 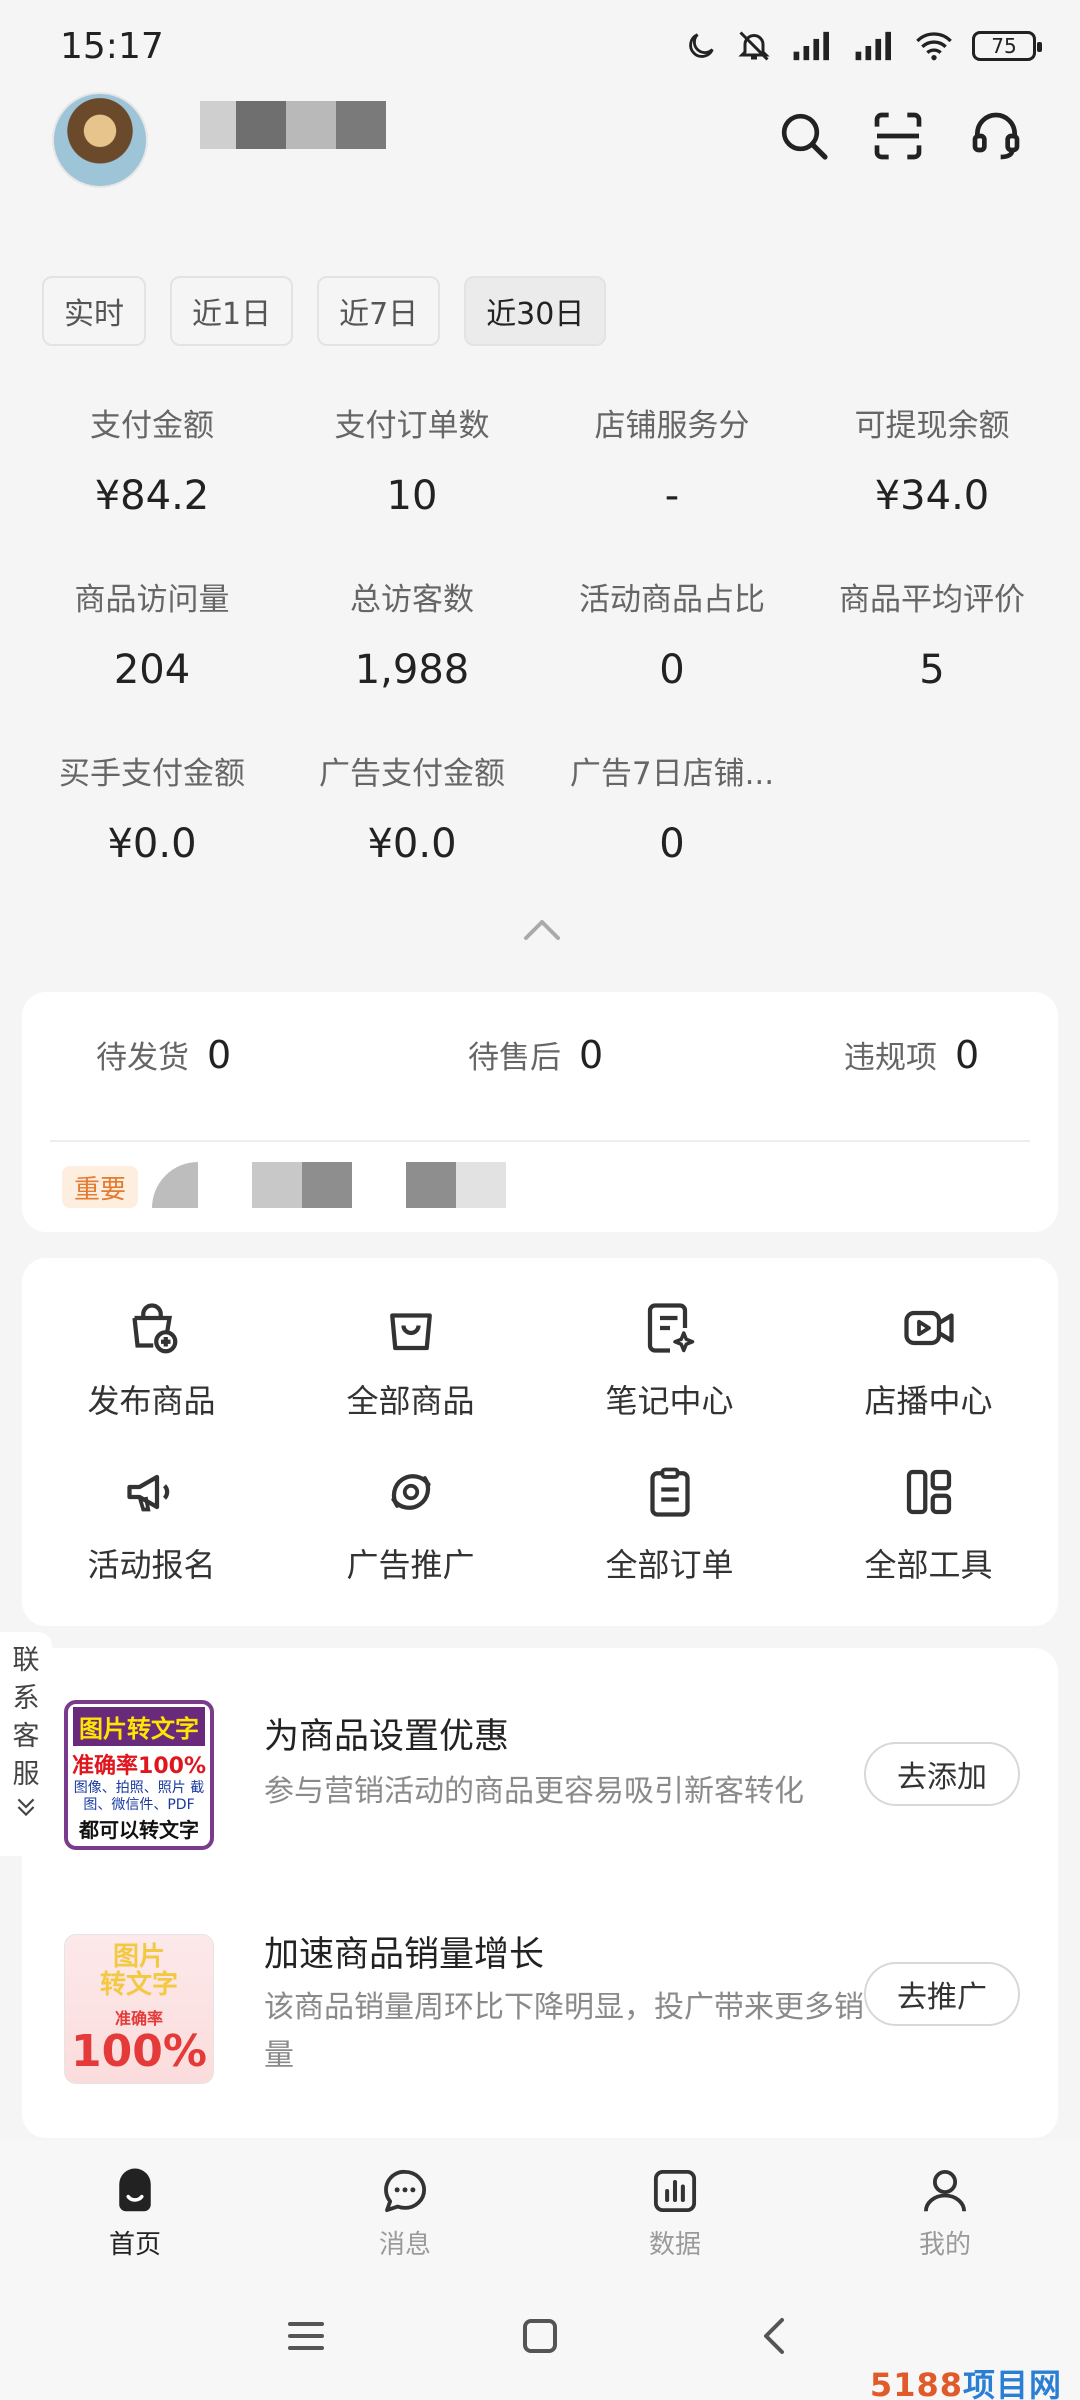 I want to click on pending-violations: 违规项 0, so click(x=911, y=1054).